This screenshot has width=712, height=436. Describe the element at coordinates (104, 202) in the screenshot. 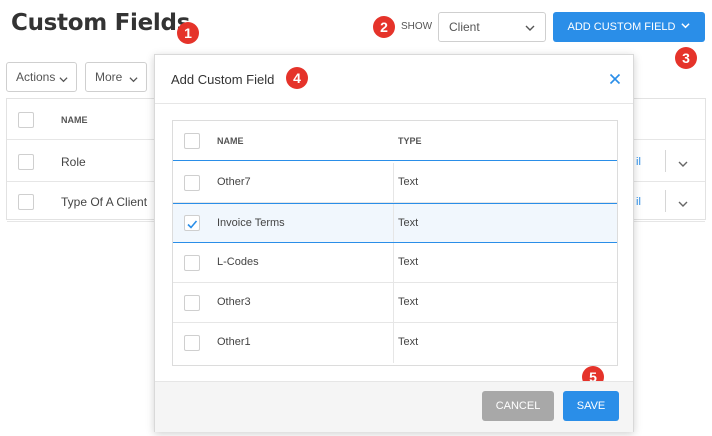

I see `row-name: Type Of A Client` at that location.